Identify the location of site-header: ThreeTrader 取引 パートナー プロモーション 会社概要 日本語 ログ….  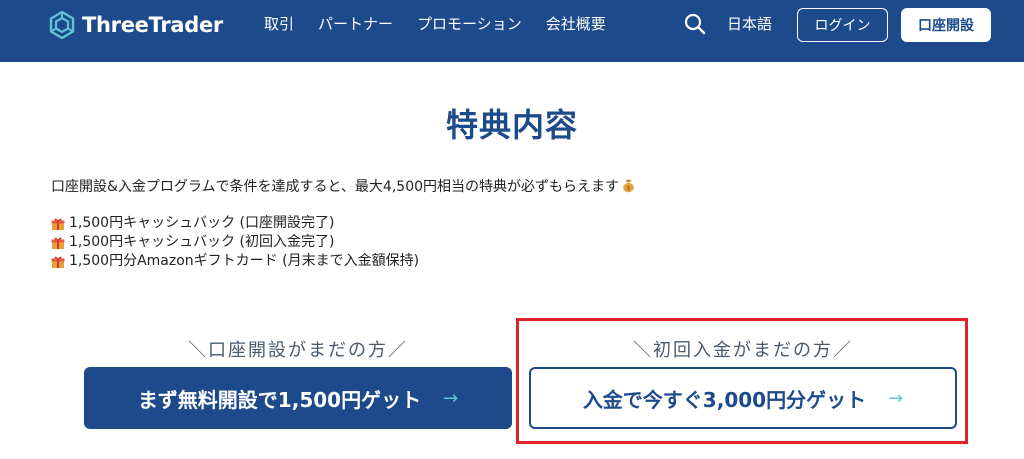
(512, 31).